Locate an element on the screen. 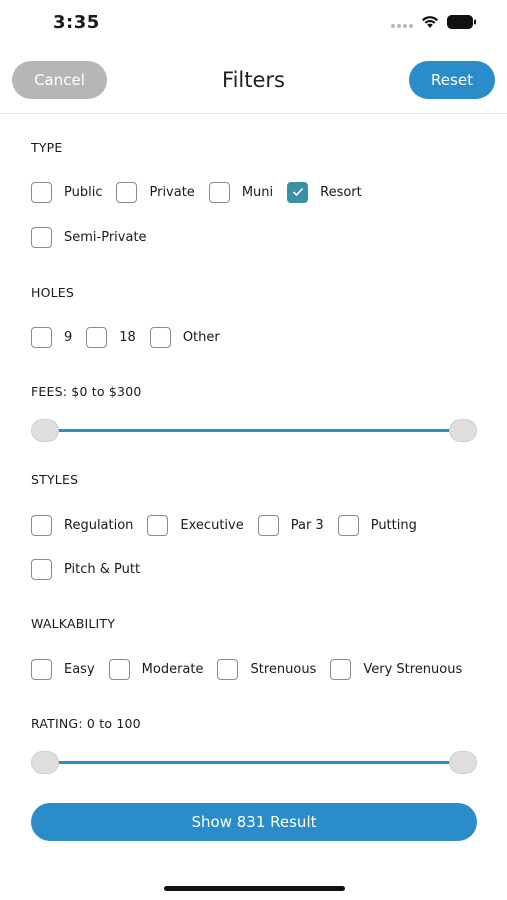 The height and width of the screenshot is (900, 507). rating-section-label: RATING: 0 to 100 is located at coordinates (86, 723).